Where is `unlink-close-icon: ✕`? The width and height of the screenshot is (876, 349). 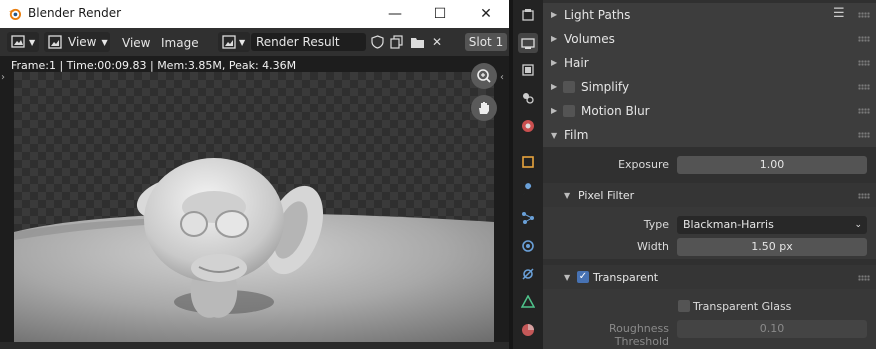
unlink-close-icon: ✕ is located at coordinates (437, 42).